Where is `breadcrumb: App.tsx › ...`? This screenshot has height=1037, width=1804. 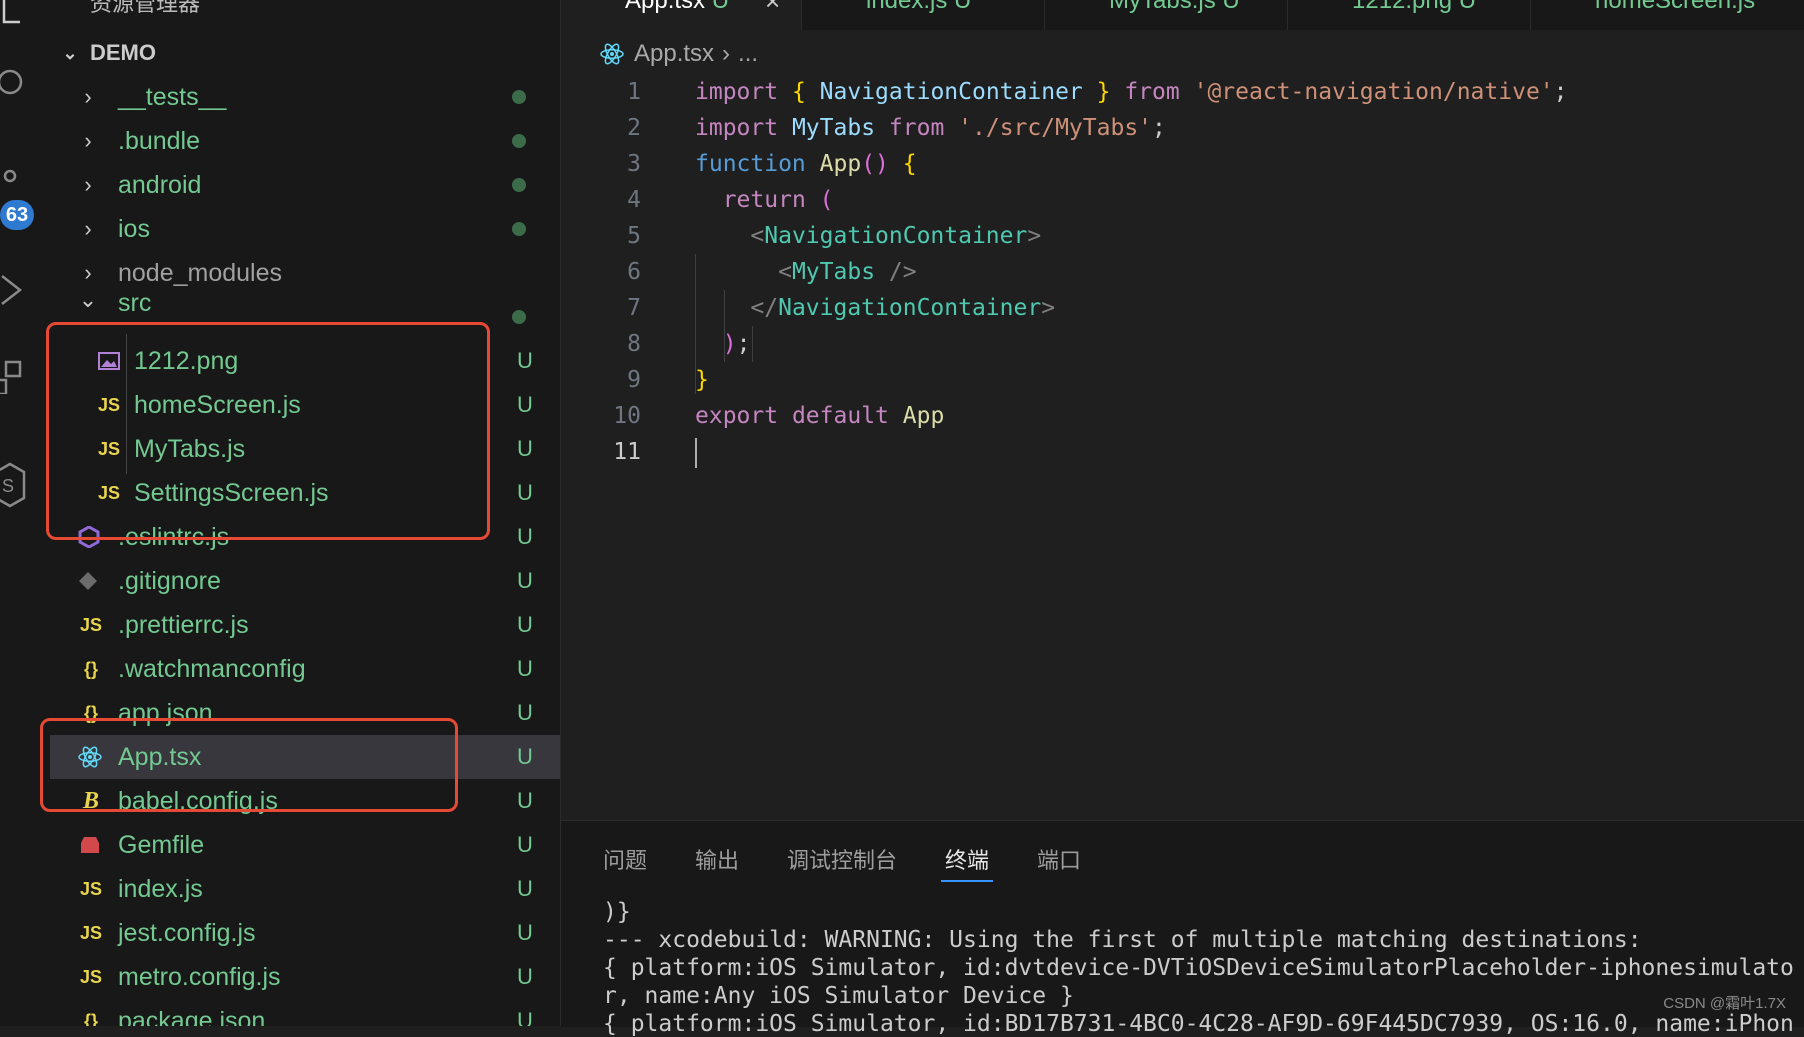
breadcrumb: App.tsx › ... is located at coordinates (683, 54).